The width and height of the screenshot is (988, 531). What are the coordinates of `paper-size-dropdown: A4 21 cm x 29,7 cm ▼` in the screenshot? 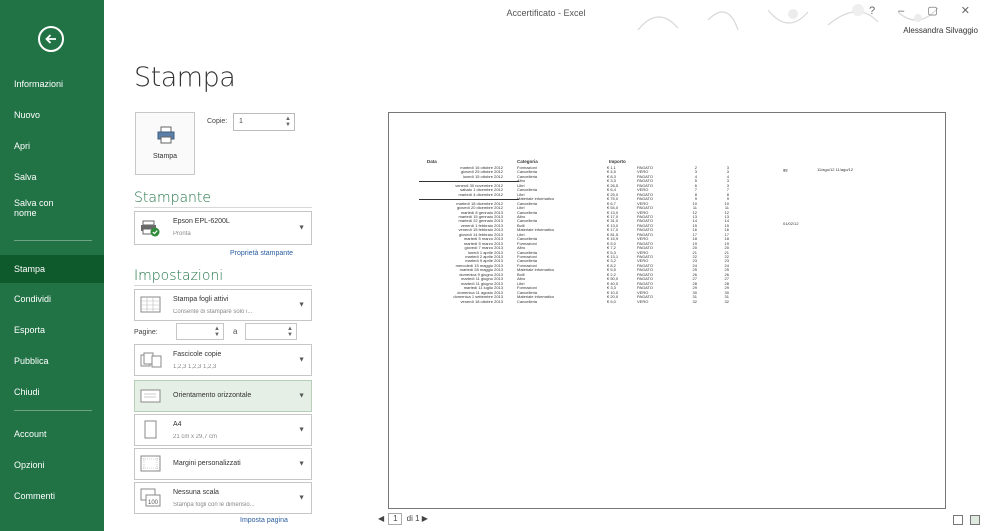 It's located at (223, 430).